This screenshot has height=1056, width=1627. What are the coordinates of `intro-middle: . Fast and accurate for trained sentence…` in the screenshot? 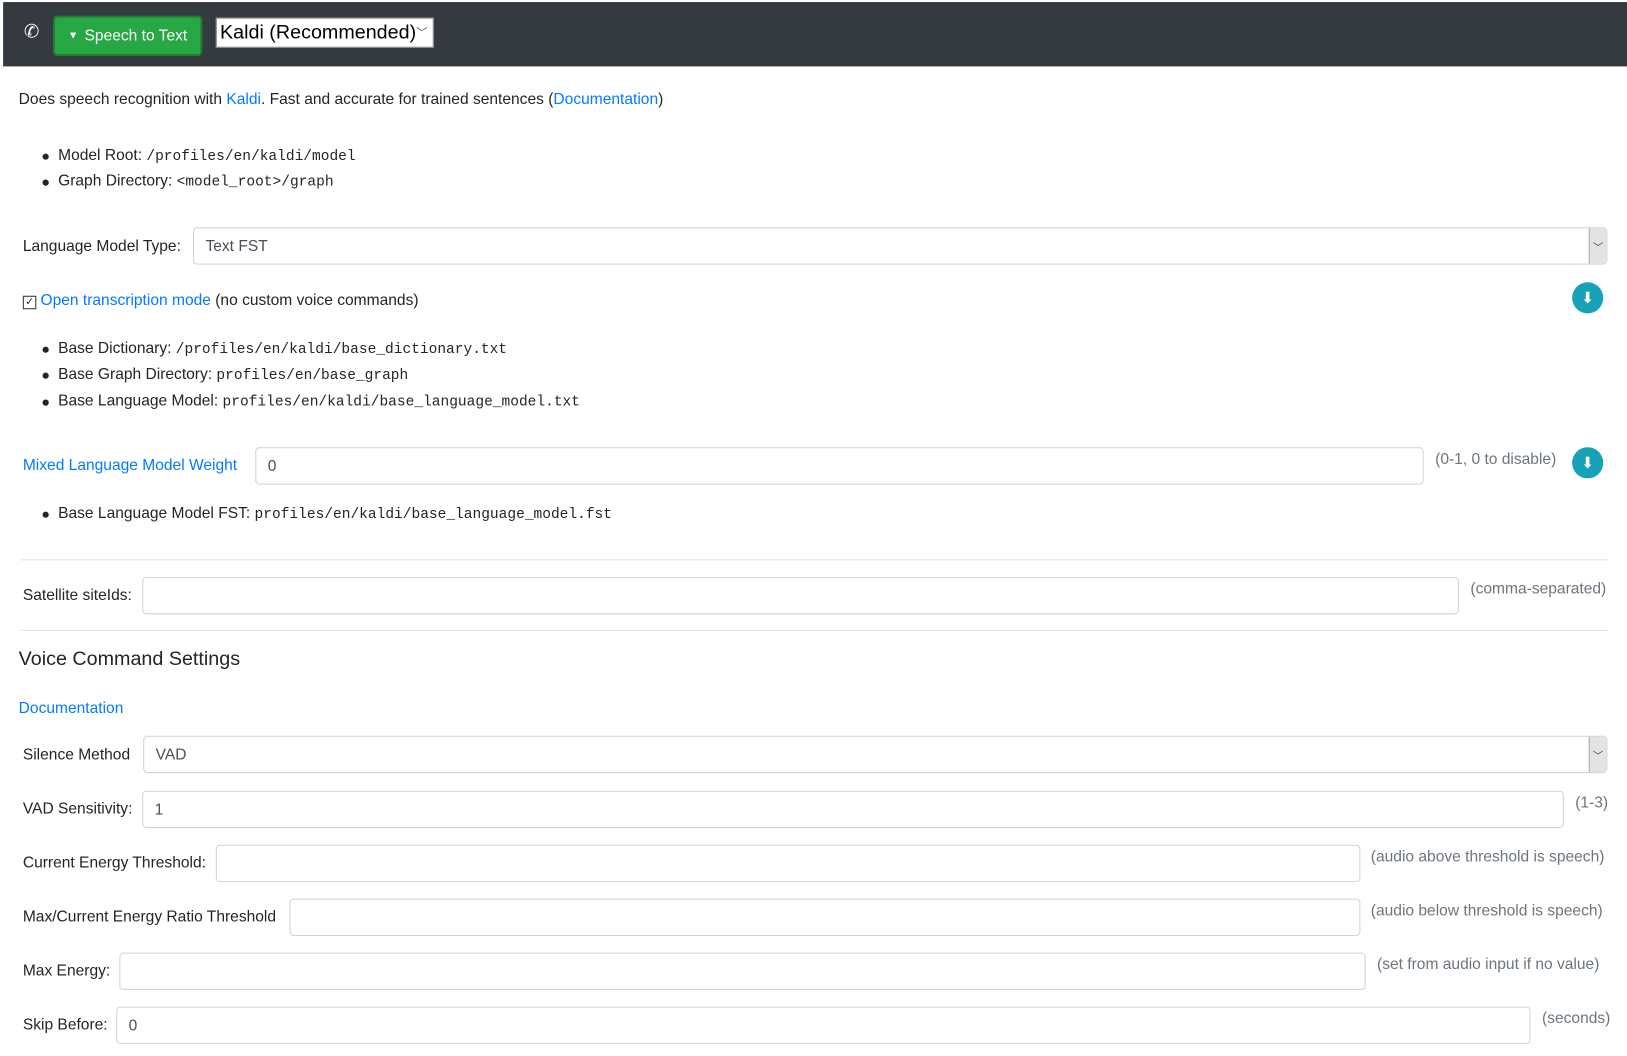 It's located at (407, 99).